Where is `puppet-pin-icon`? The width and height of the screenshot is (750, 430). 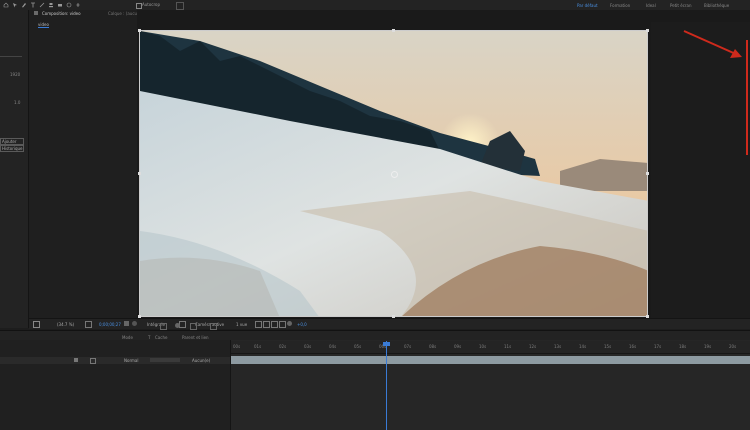 puppet-pin-icon is located at coordinates (78, 5).